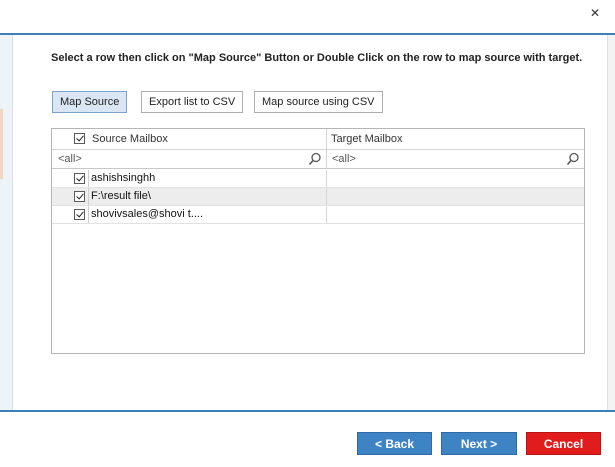 The width and height of the screenshot is (615, 467). What do you see at coordinates (318, 102) in the screenshot?
I see `map-using-csv-button: Map source using CSV` at bounding box center [318, 102].